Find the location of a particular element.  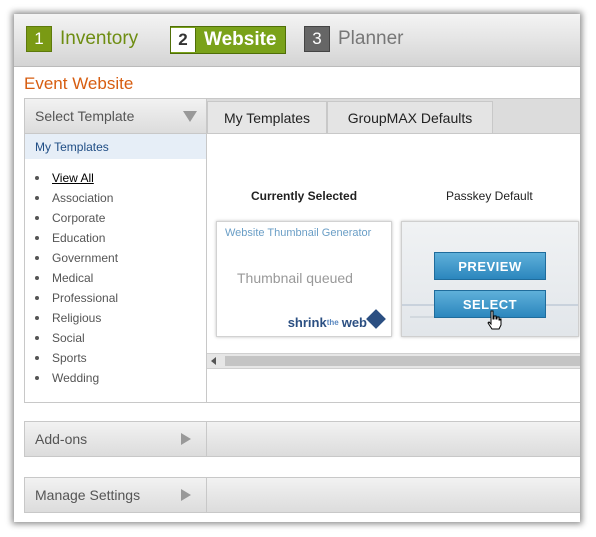

category-link: Professional is located at coordinates (85, 298).